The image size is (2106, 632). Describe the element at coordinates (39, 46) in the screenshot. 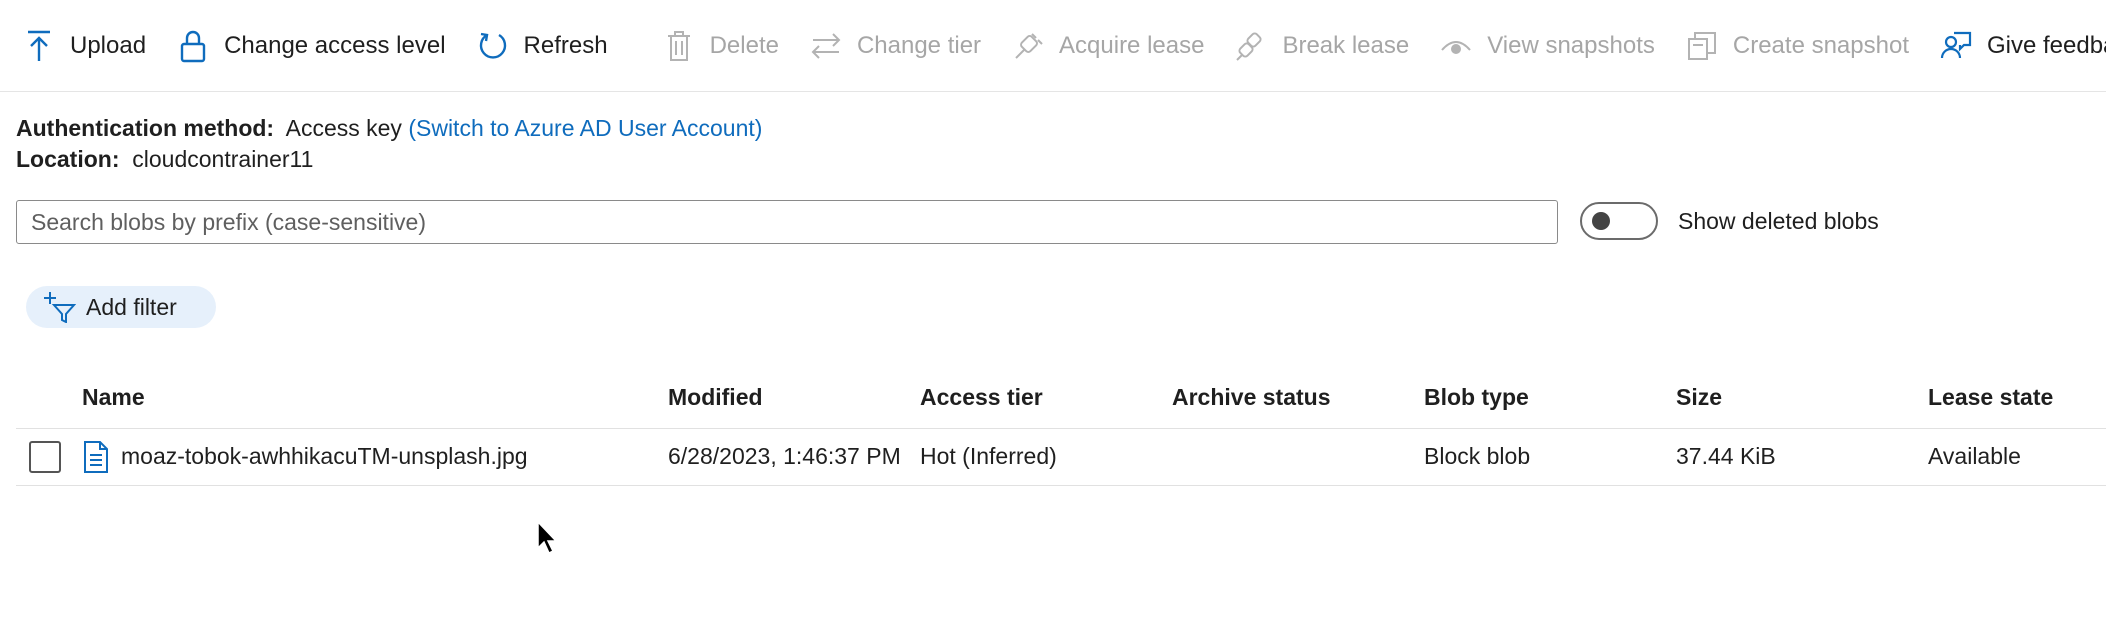

I see `upload-icon` at that location.